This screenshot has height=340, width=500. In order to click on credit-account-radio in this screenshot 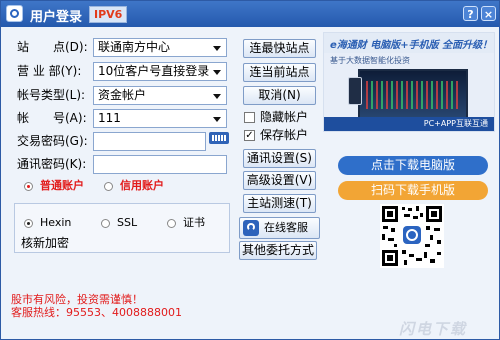, I will do `click(108, 186)`.